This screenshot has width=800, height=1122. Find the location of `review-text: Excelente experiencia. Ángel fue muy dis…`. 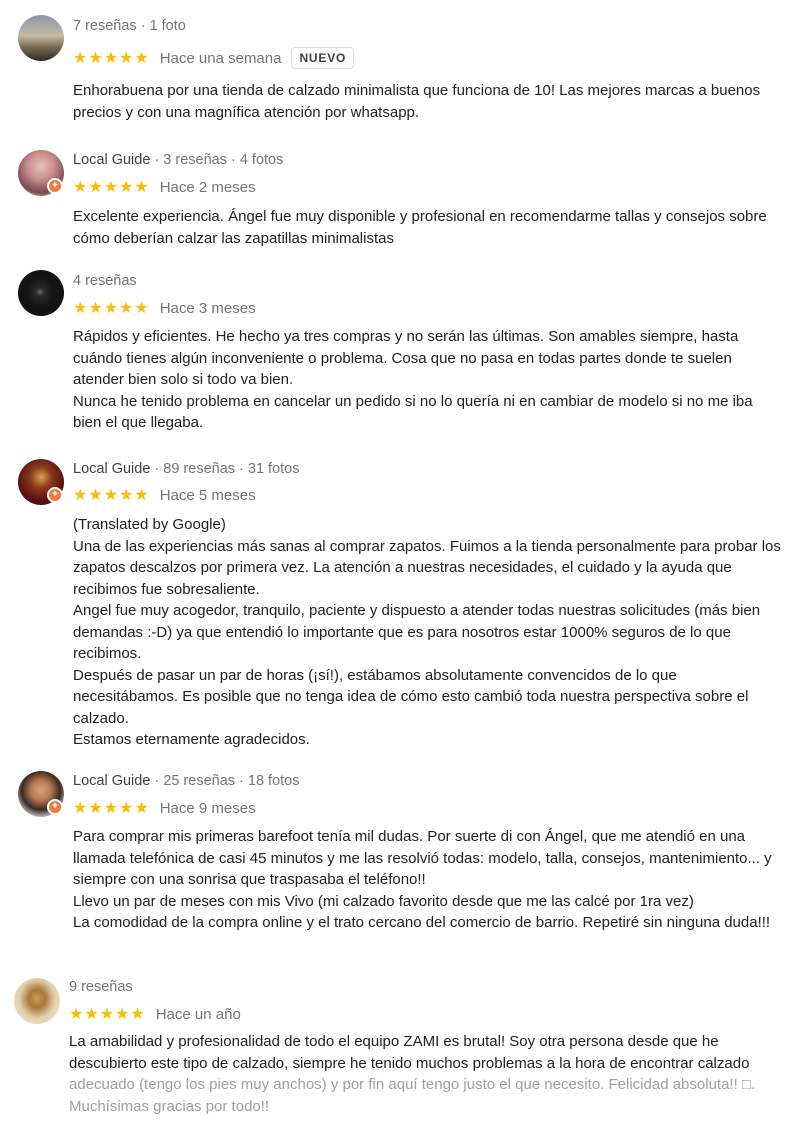

review-text: Excelente experiencia. Ángel fue muy dis… is located at coordinates (420, 227).